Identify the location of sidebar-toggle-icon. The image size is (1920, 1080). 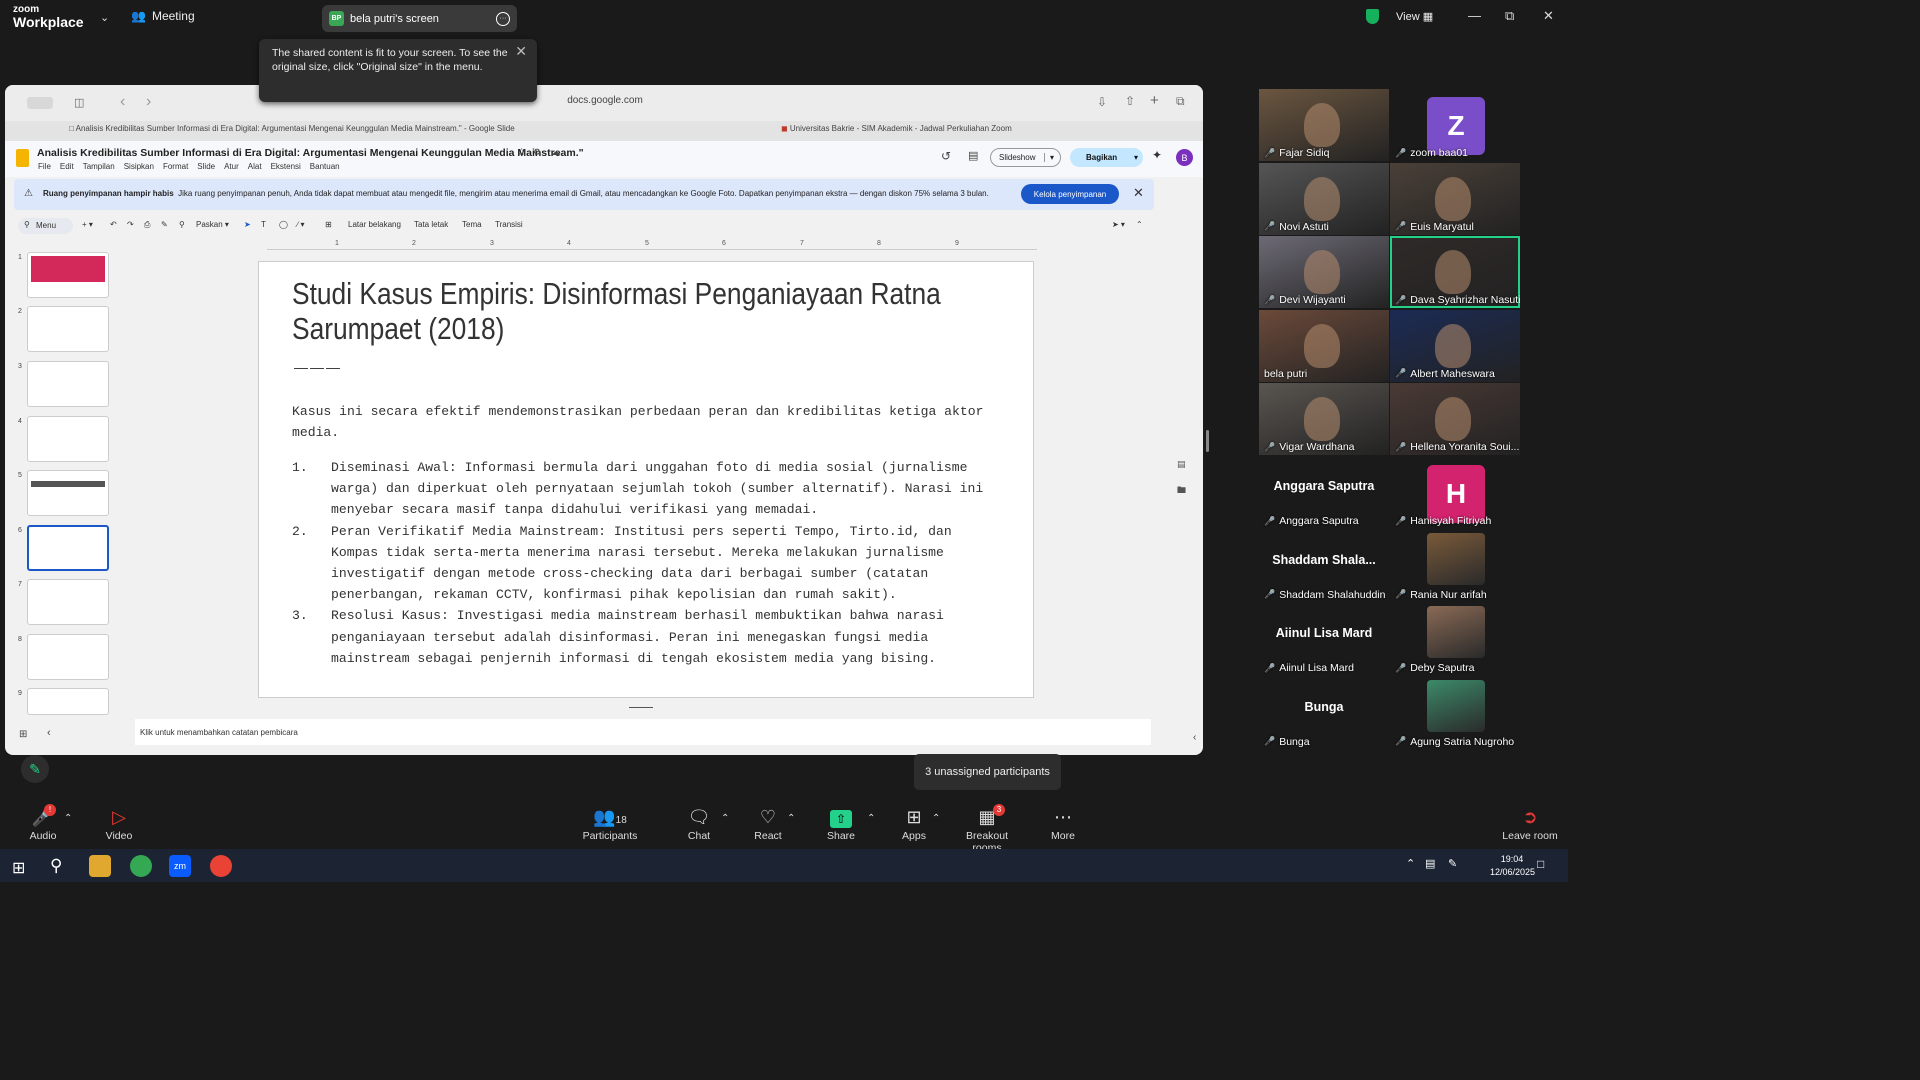
(40, 103).